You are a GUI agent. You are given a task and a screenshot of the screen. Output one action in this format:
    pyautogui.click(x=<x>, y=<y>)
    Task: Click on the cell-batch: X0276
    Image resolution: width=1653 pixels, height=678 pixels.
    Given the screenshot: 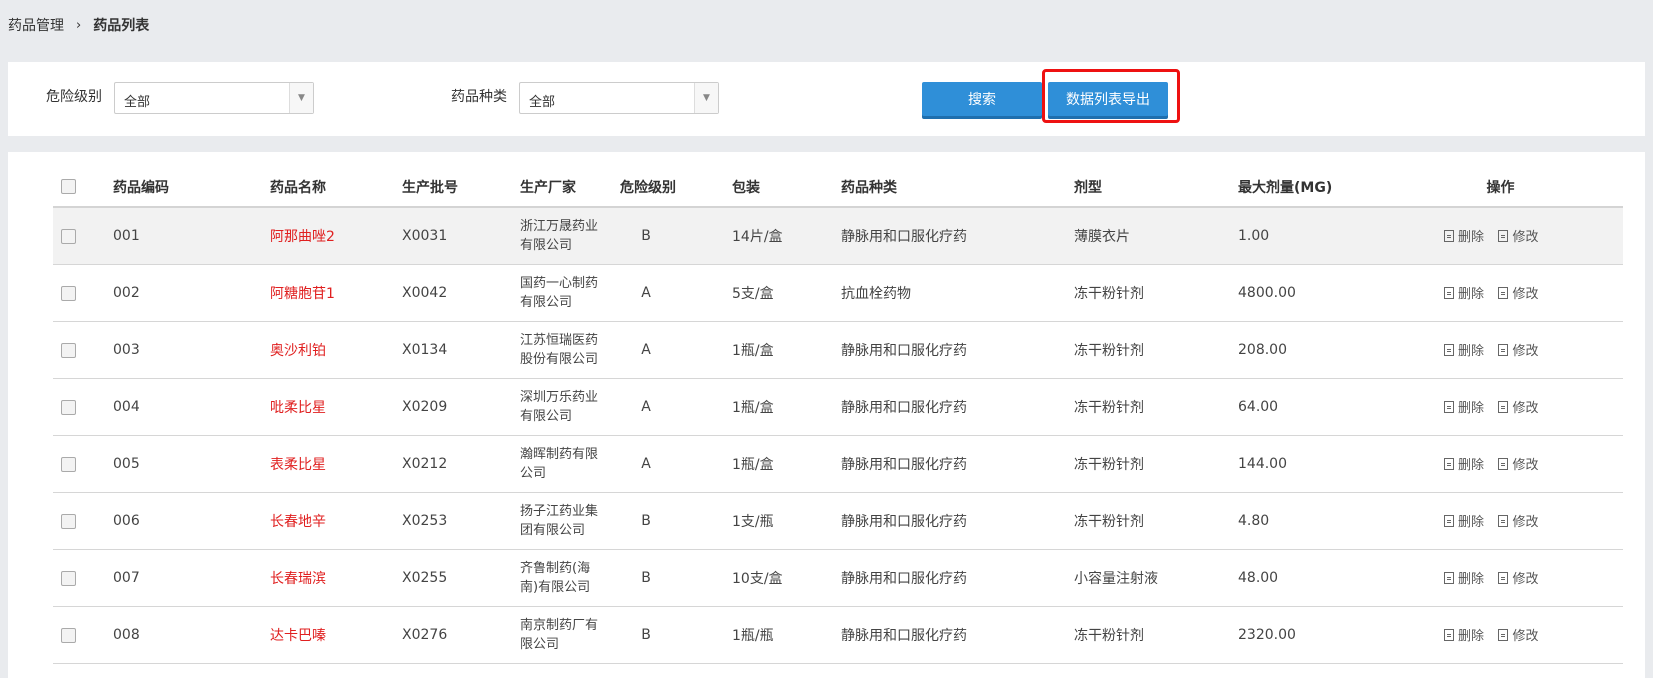 What is the action you would take?
    pyautogui.click(x=461, y=635)
    